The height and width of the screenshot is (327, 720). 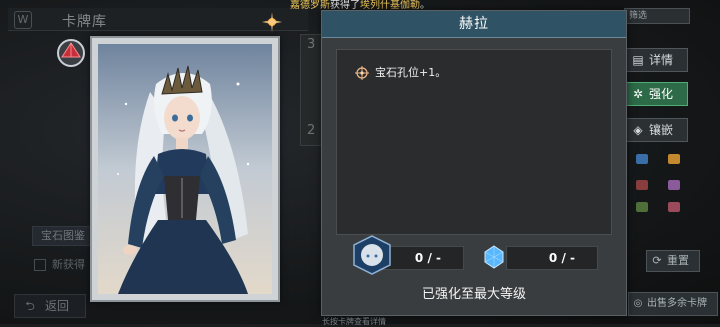 What do you see at coordinates (642, 207) in the screenshot?
I see `filter-icon-green` at bounding box center [642, 207].